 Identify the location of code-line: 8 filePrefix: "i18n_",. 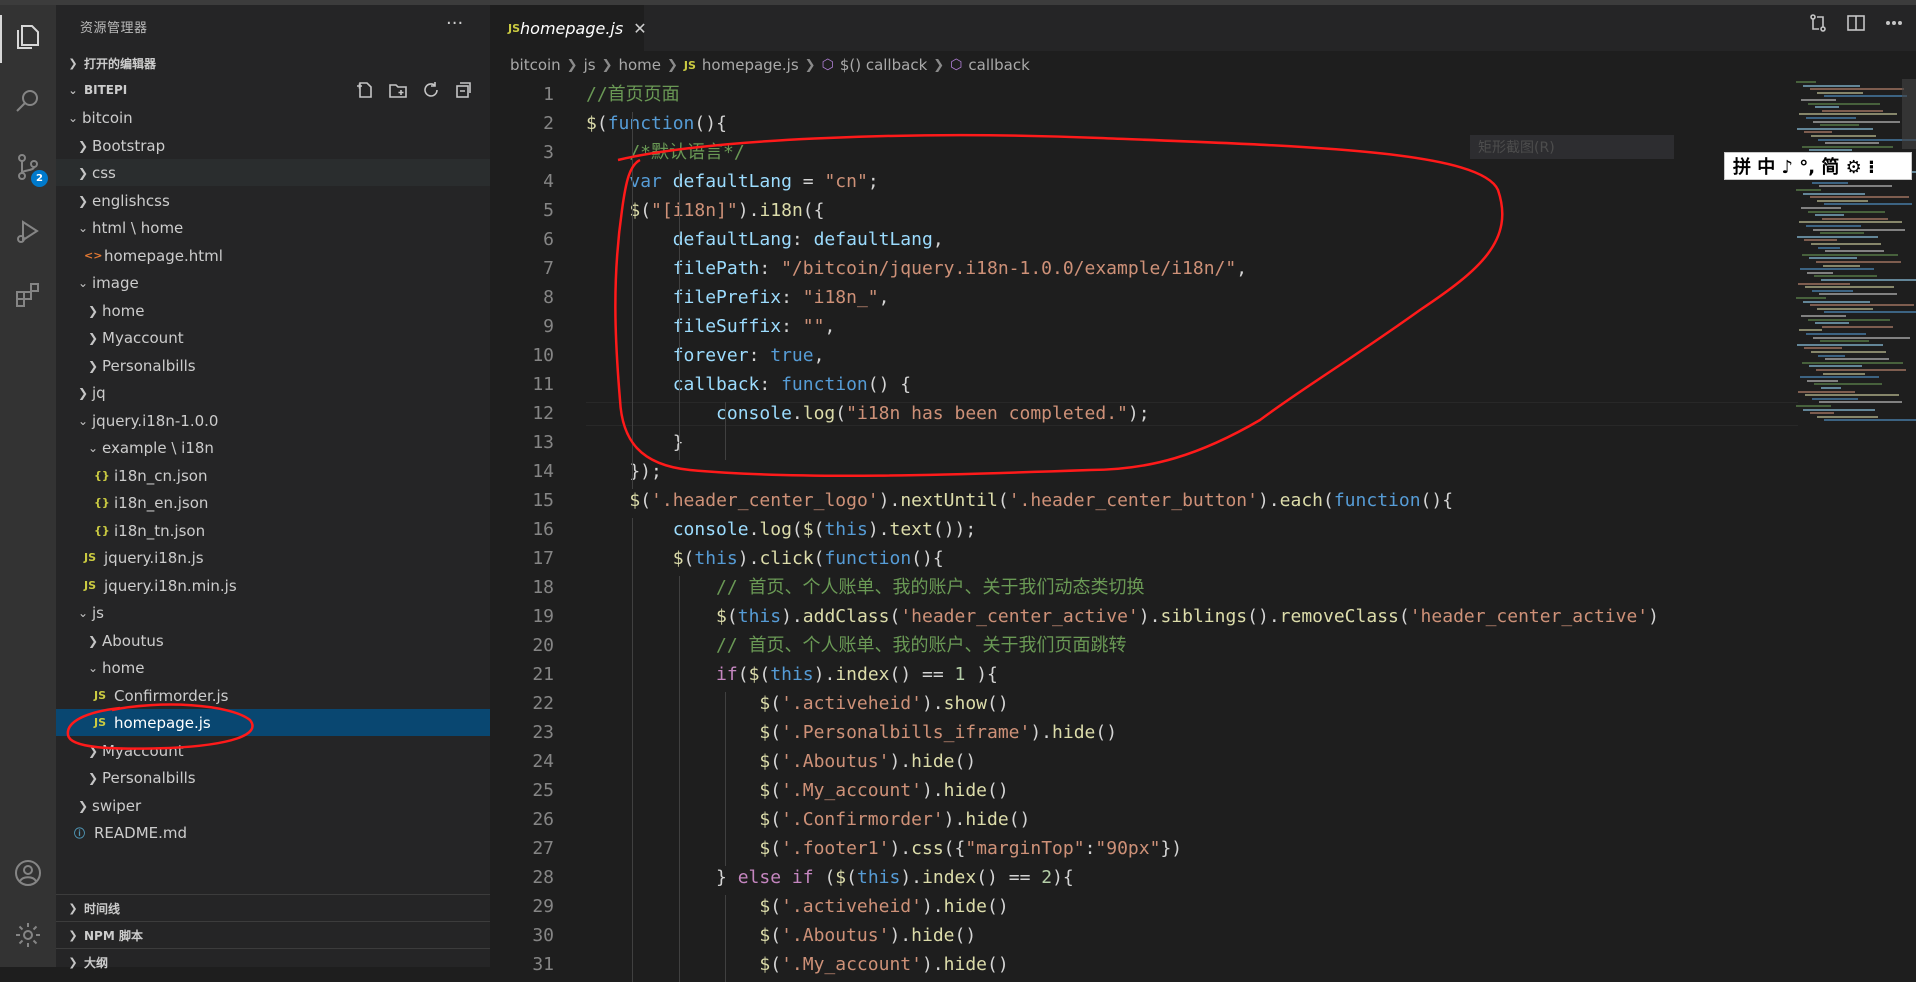
(1140, 298).